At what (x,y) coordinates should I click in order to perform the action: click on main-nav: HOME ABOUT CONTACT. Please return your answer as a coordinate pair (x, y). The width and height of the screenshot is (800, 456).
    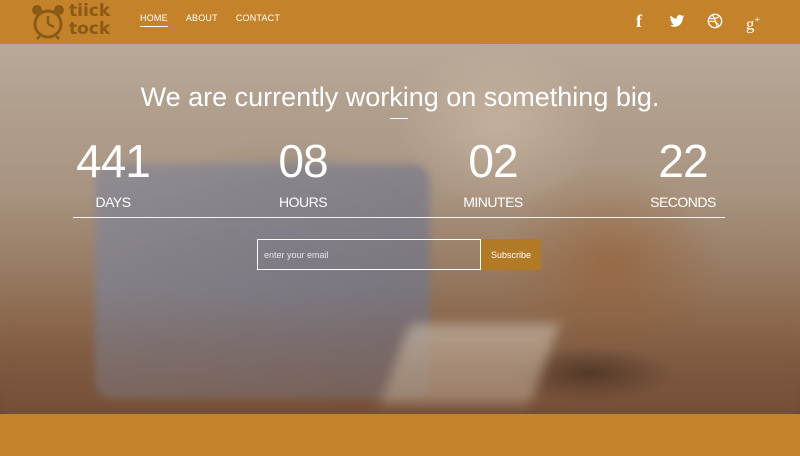
    Looking at the image, I should click on (210, 20).